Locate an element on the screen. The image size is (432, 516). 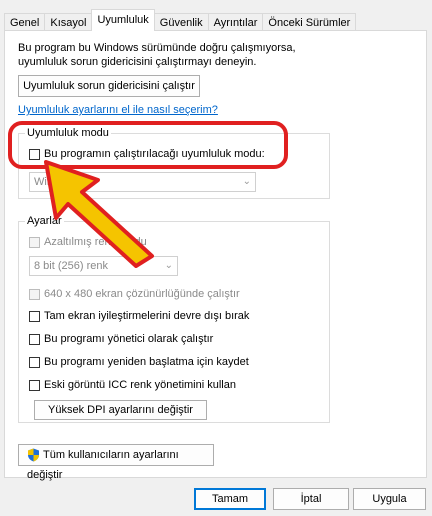
compat-mode-group-title: Uyumluluk modu is located at coordinates (68, 133).